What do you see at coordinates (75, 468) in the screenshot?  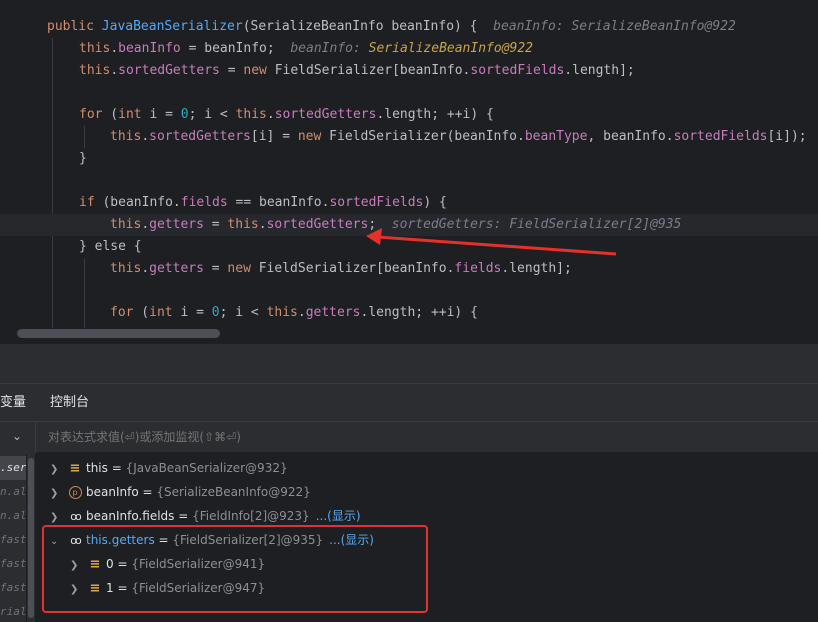 I see `field-lines-icon: ≡` at bounding box center [75, 468].